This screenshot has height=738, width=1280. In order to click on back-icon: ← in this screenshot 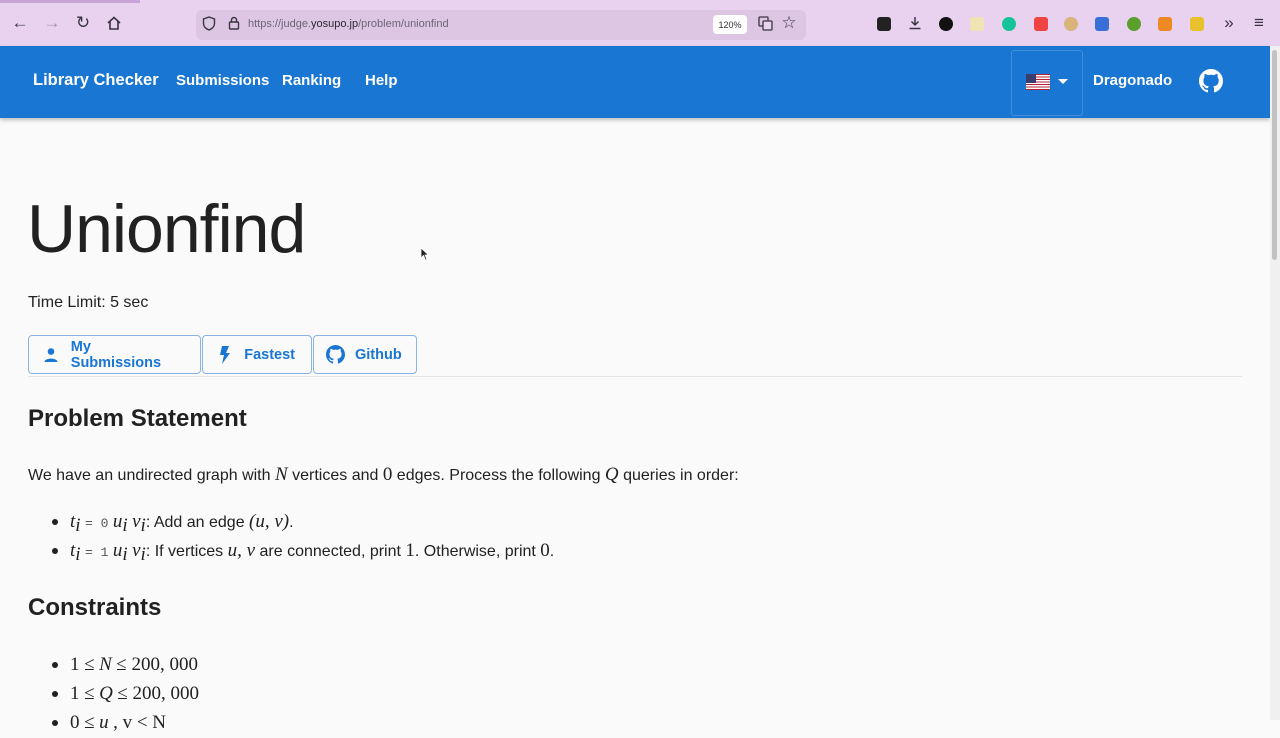, I will do `click(20, 23)`.